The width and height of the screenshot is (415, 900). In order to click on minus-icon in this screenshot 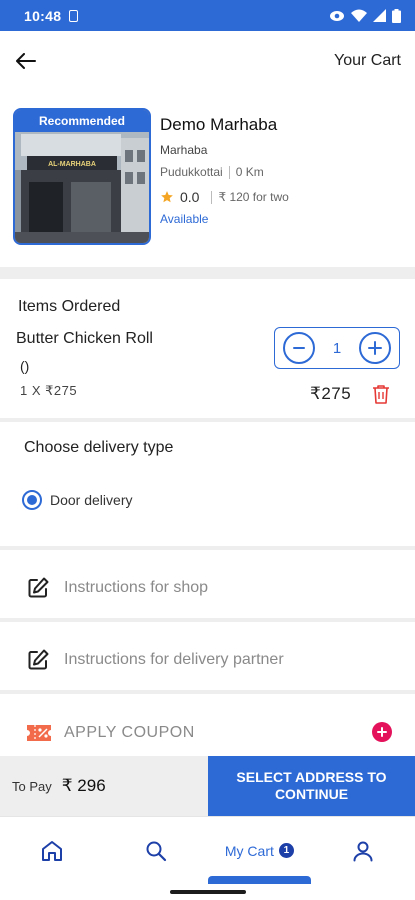, I will do `click(299, 348)`.